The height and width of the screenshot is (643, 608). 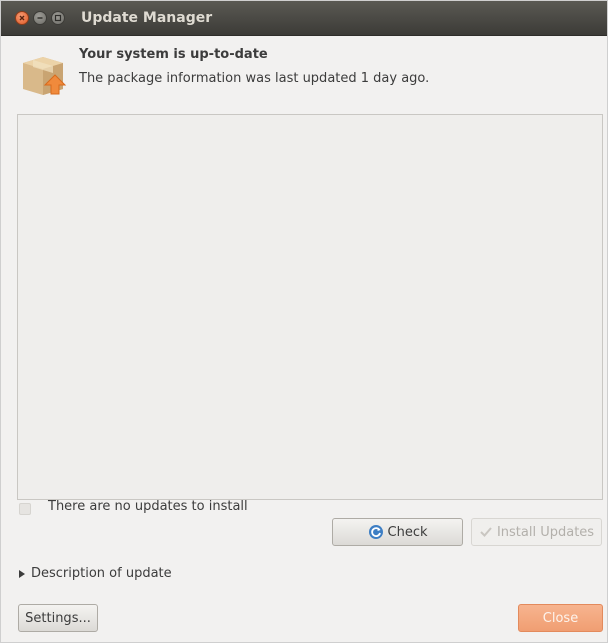 I want to click on maximize-icon, so click(x=58, y=18).